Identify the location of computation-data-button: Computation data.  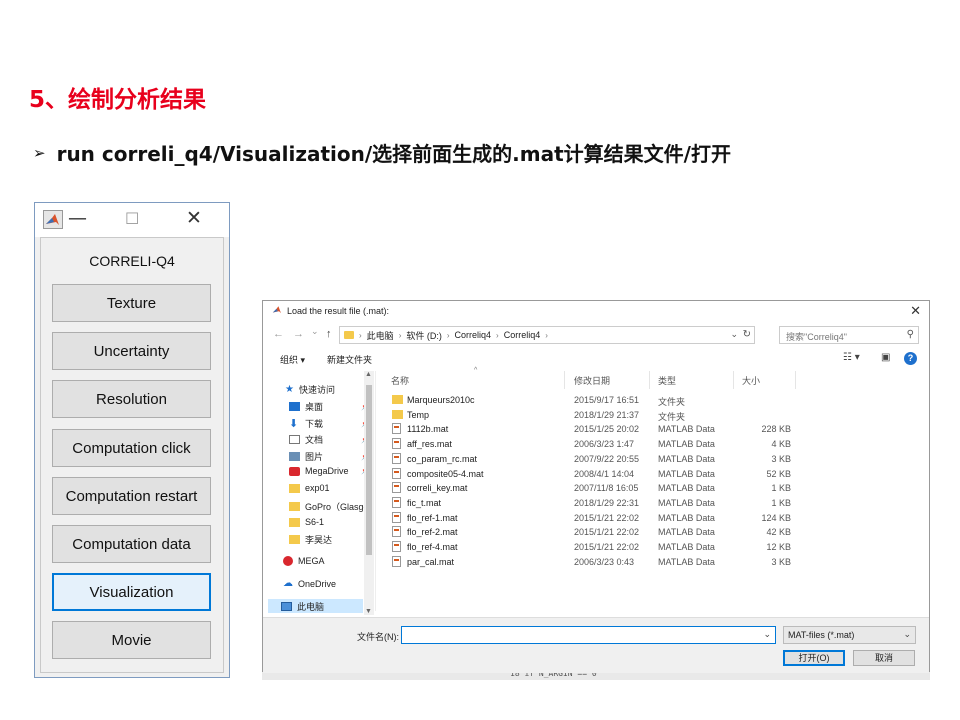
(131, 544).